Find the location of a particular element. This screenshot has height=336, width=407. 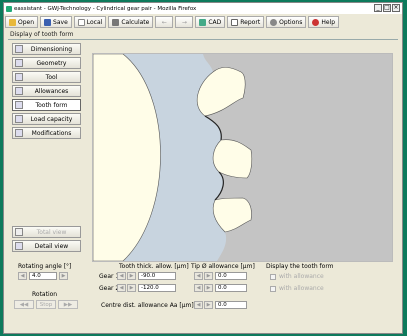

redo-button: → is located at coordinates (184, 22).